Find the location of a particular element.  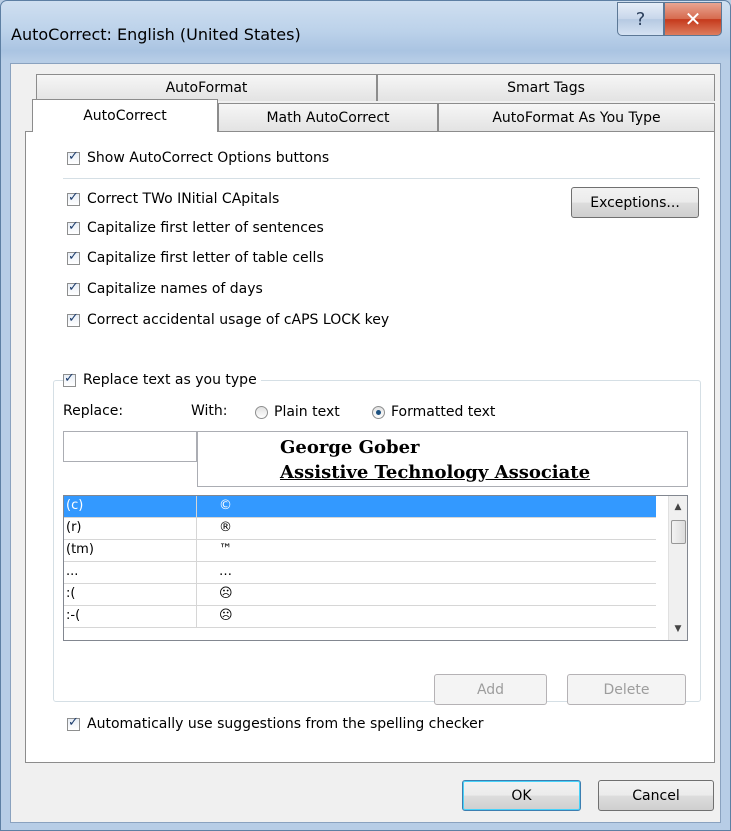

capitalize-sentences-checkbox: Capitalize first letter of sentences is located at coordinates (195, 227).